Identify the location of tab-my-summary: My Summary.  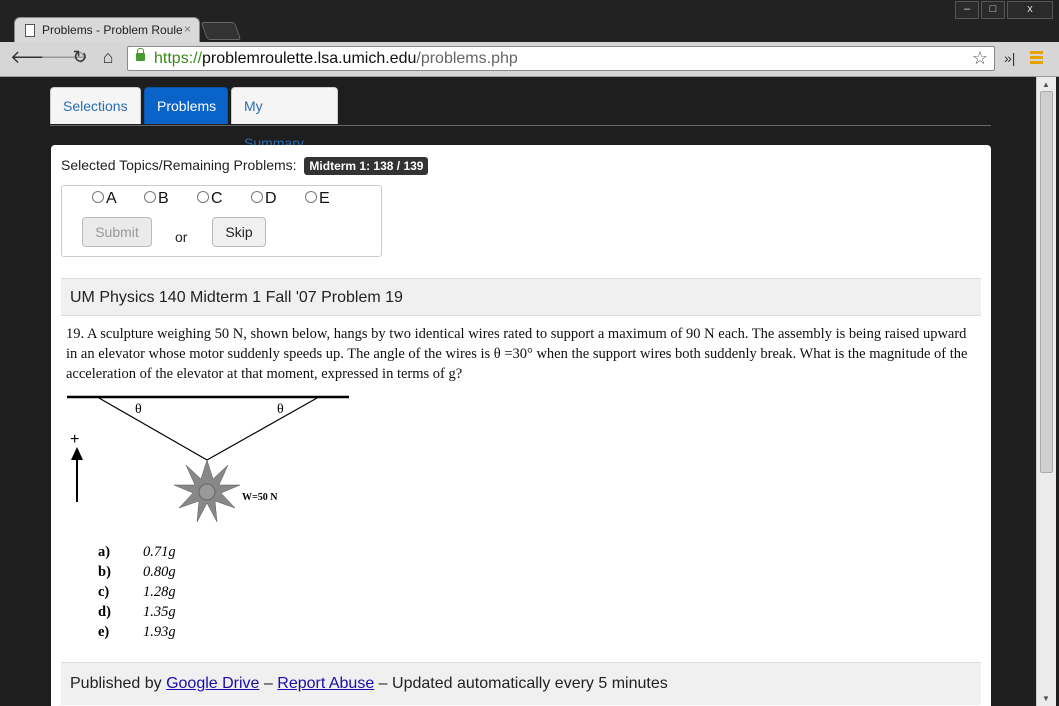
(284, 119).